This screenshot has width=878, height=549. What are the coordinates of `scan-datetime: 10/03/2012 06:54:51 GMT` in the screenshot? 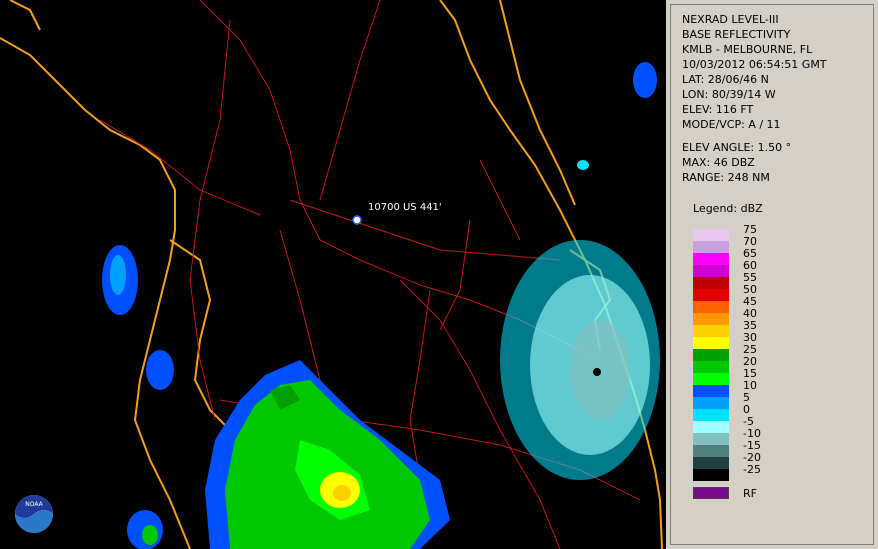 It's located at (754, 64).